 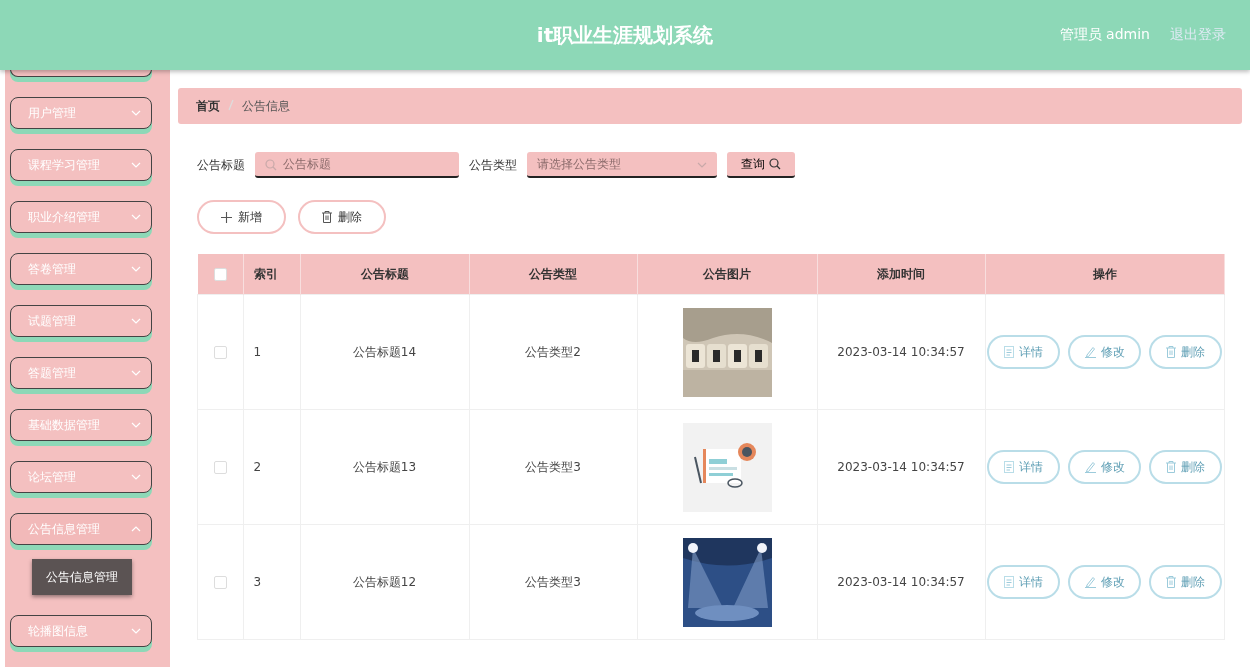 What do you see at coordinates (384, 581) in the screenshot?
I see `table-cell: 公告标题12` at bounding box center [384, 581].